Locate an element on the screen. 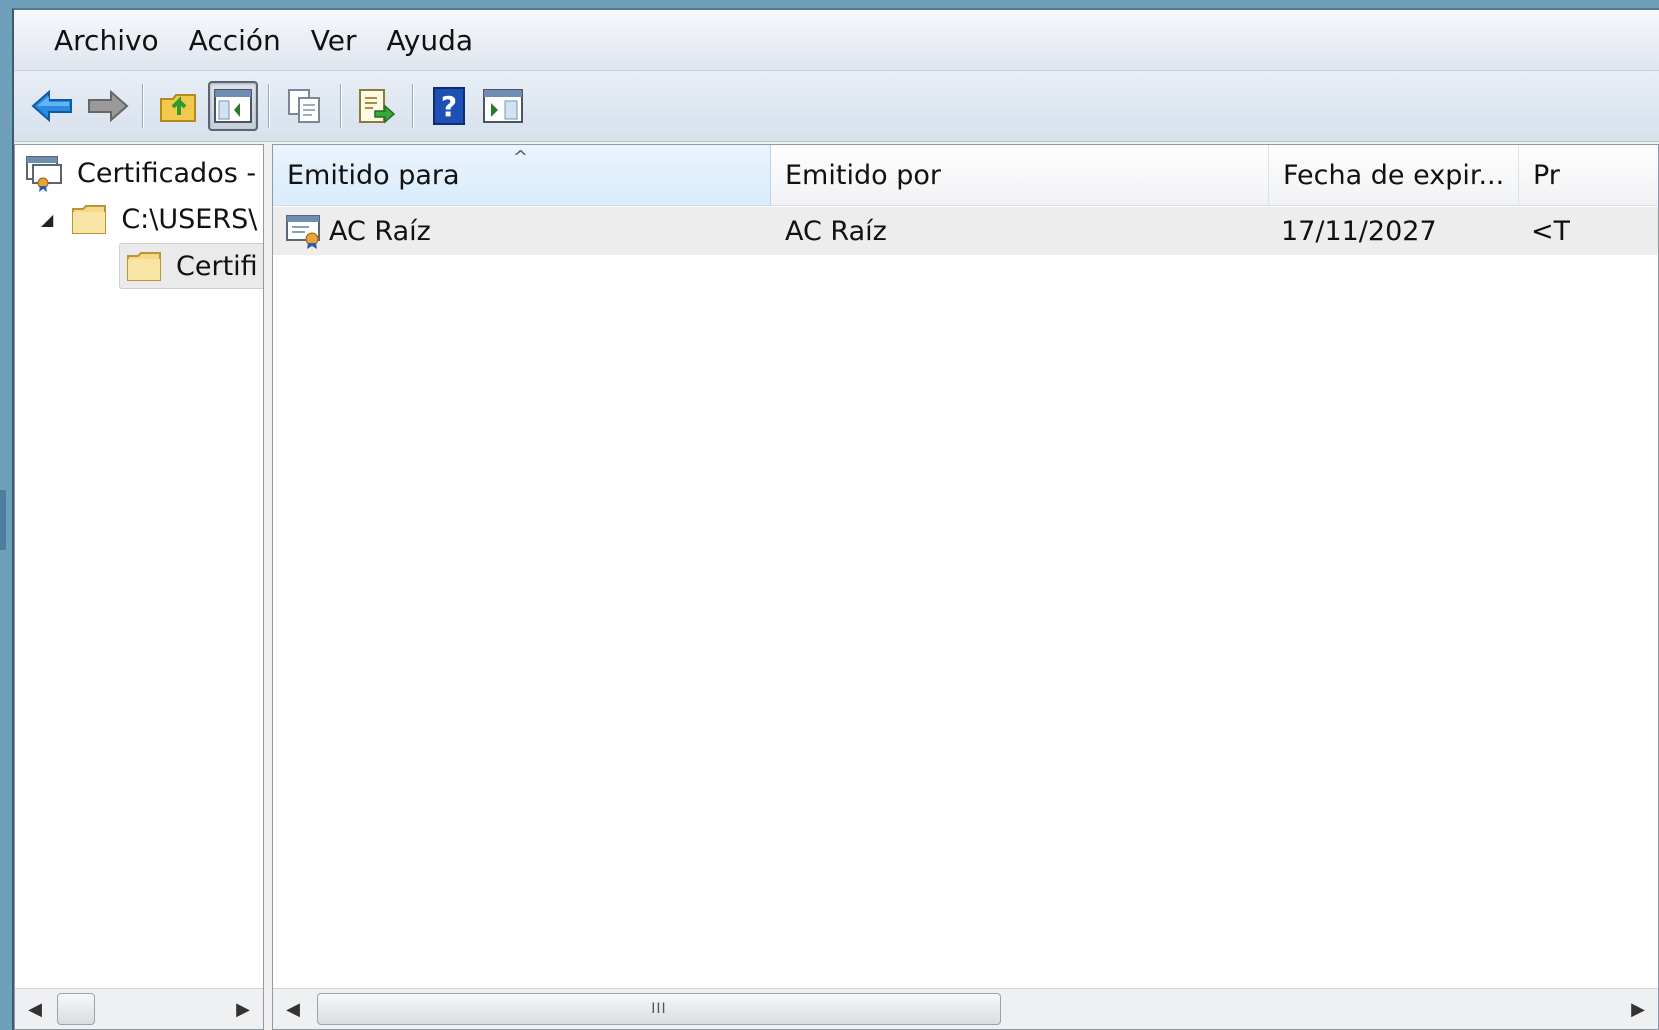 This screenshot has width=1659, height=1030. menu-archivo: Archivo is located at coordinates (107, 40).